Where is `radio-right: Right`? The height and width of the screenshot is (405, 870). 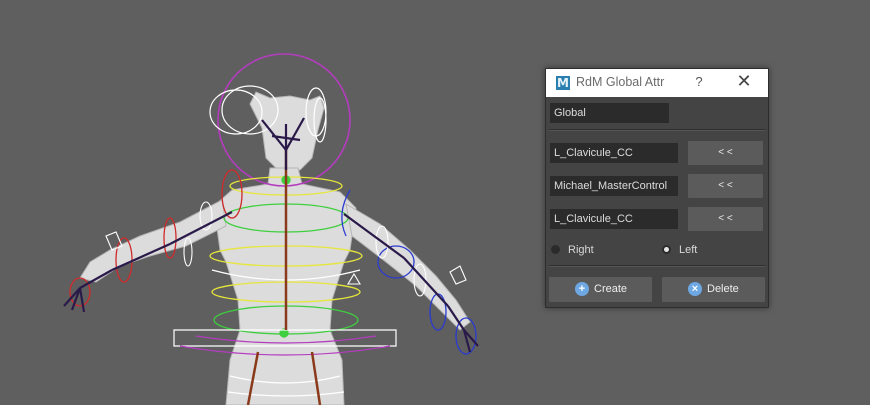
radio-right: Right is located at coordinates (581, 250).